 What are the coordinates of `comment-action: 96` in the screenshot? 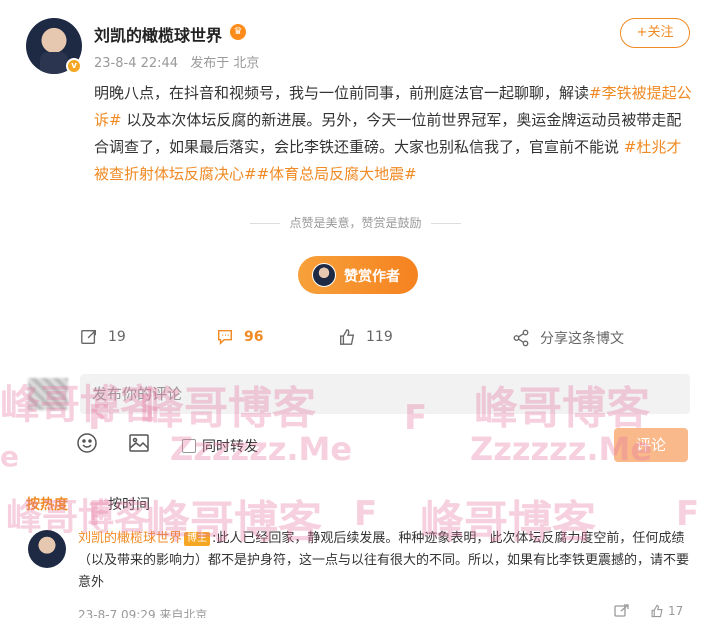 It's located at (239, 337).